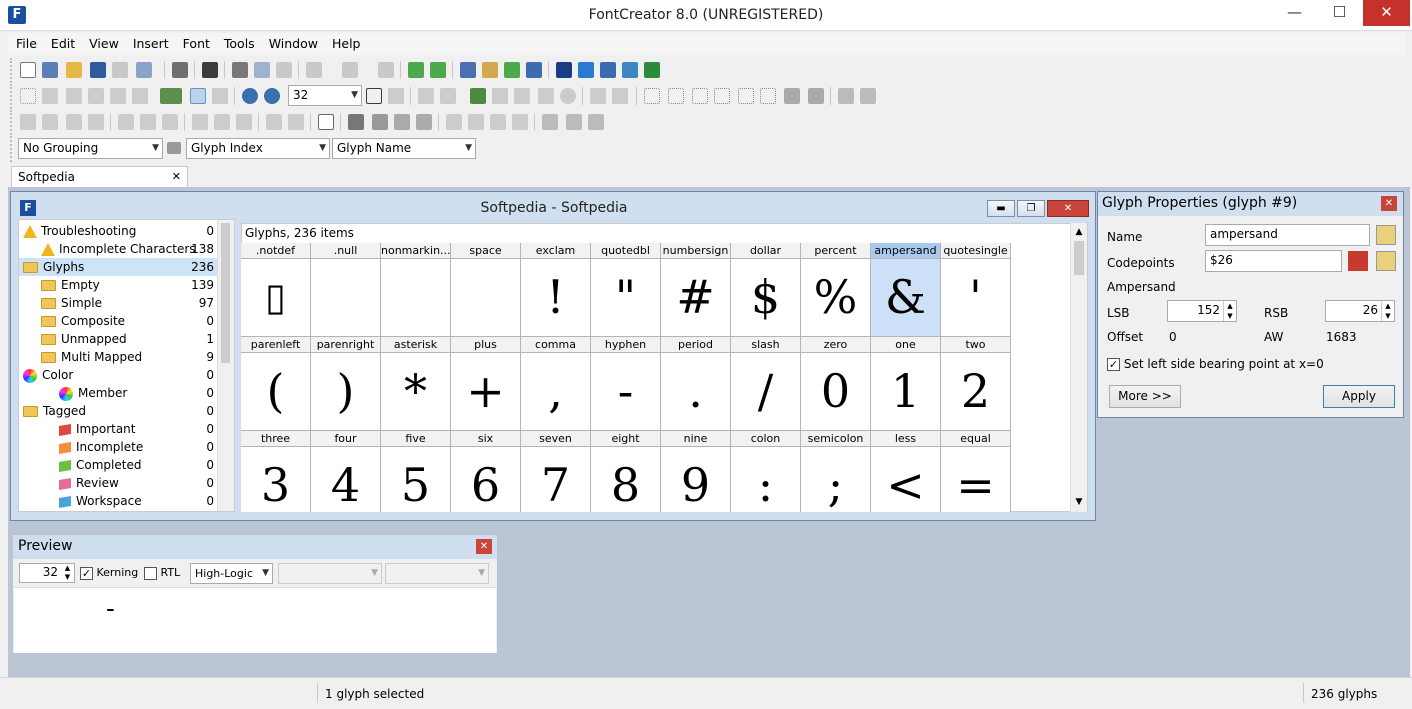 The height and width of the screenshot is (709, 1412). Describe the element at coordinates (768, 96) in the screenshot. I see `snap-points-icon` at that location.